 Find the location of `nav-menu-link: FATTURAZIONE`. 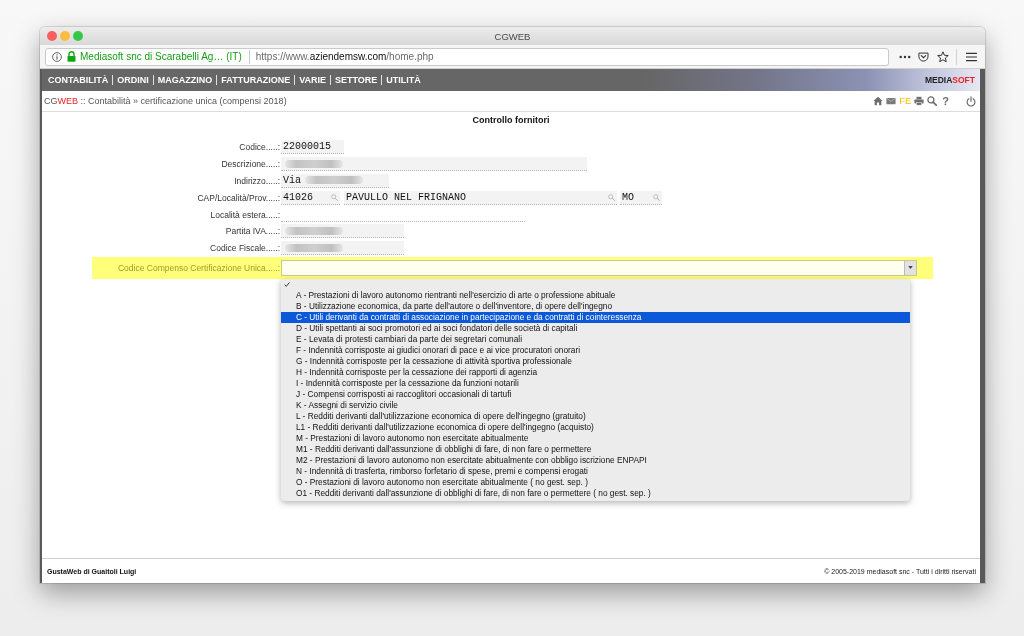

nav-menu-link: FATTURAZIONE is located at coordinates (256, 80).